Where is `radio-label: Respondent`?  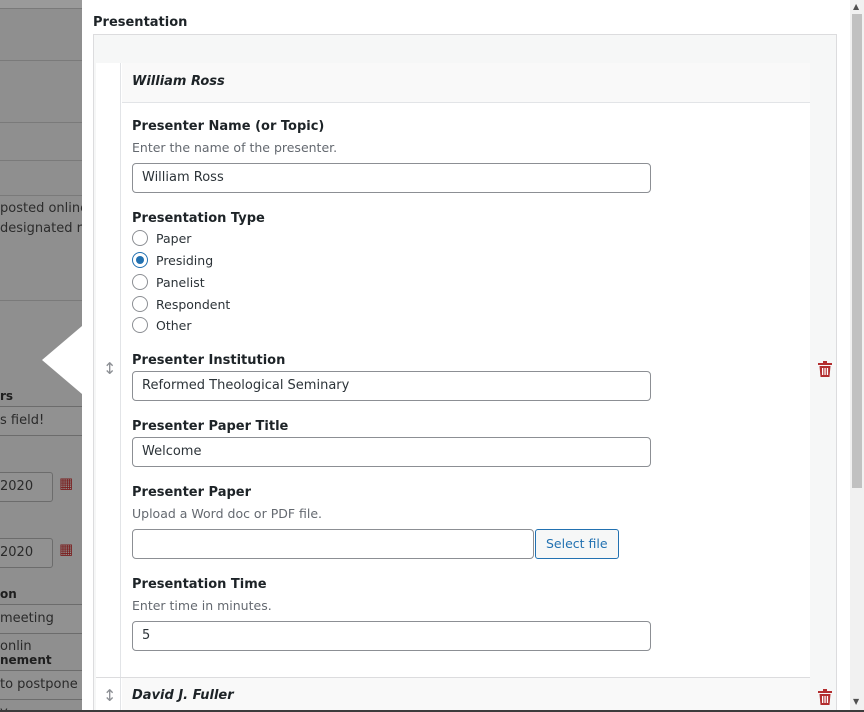 radio-label: Respondent is located at coordinates (193, 304).